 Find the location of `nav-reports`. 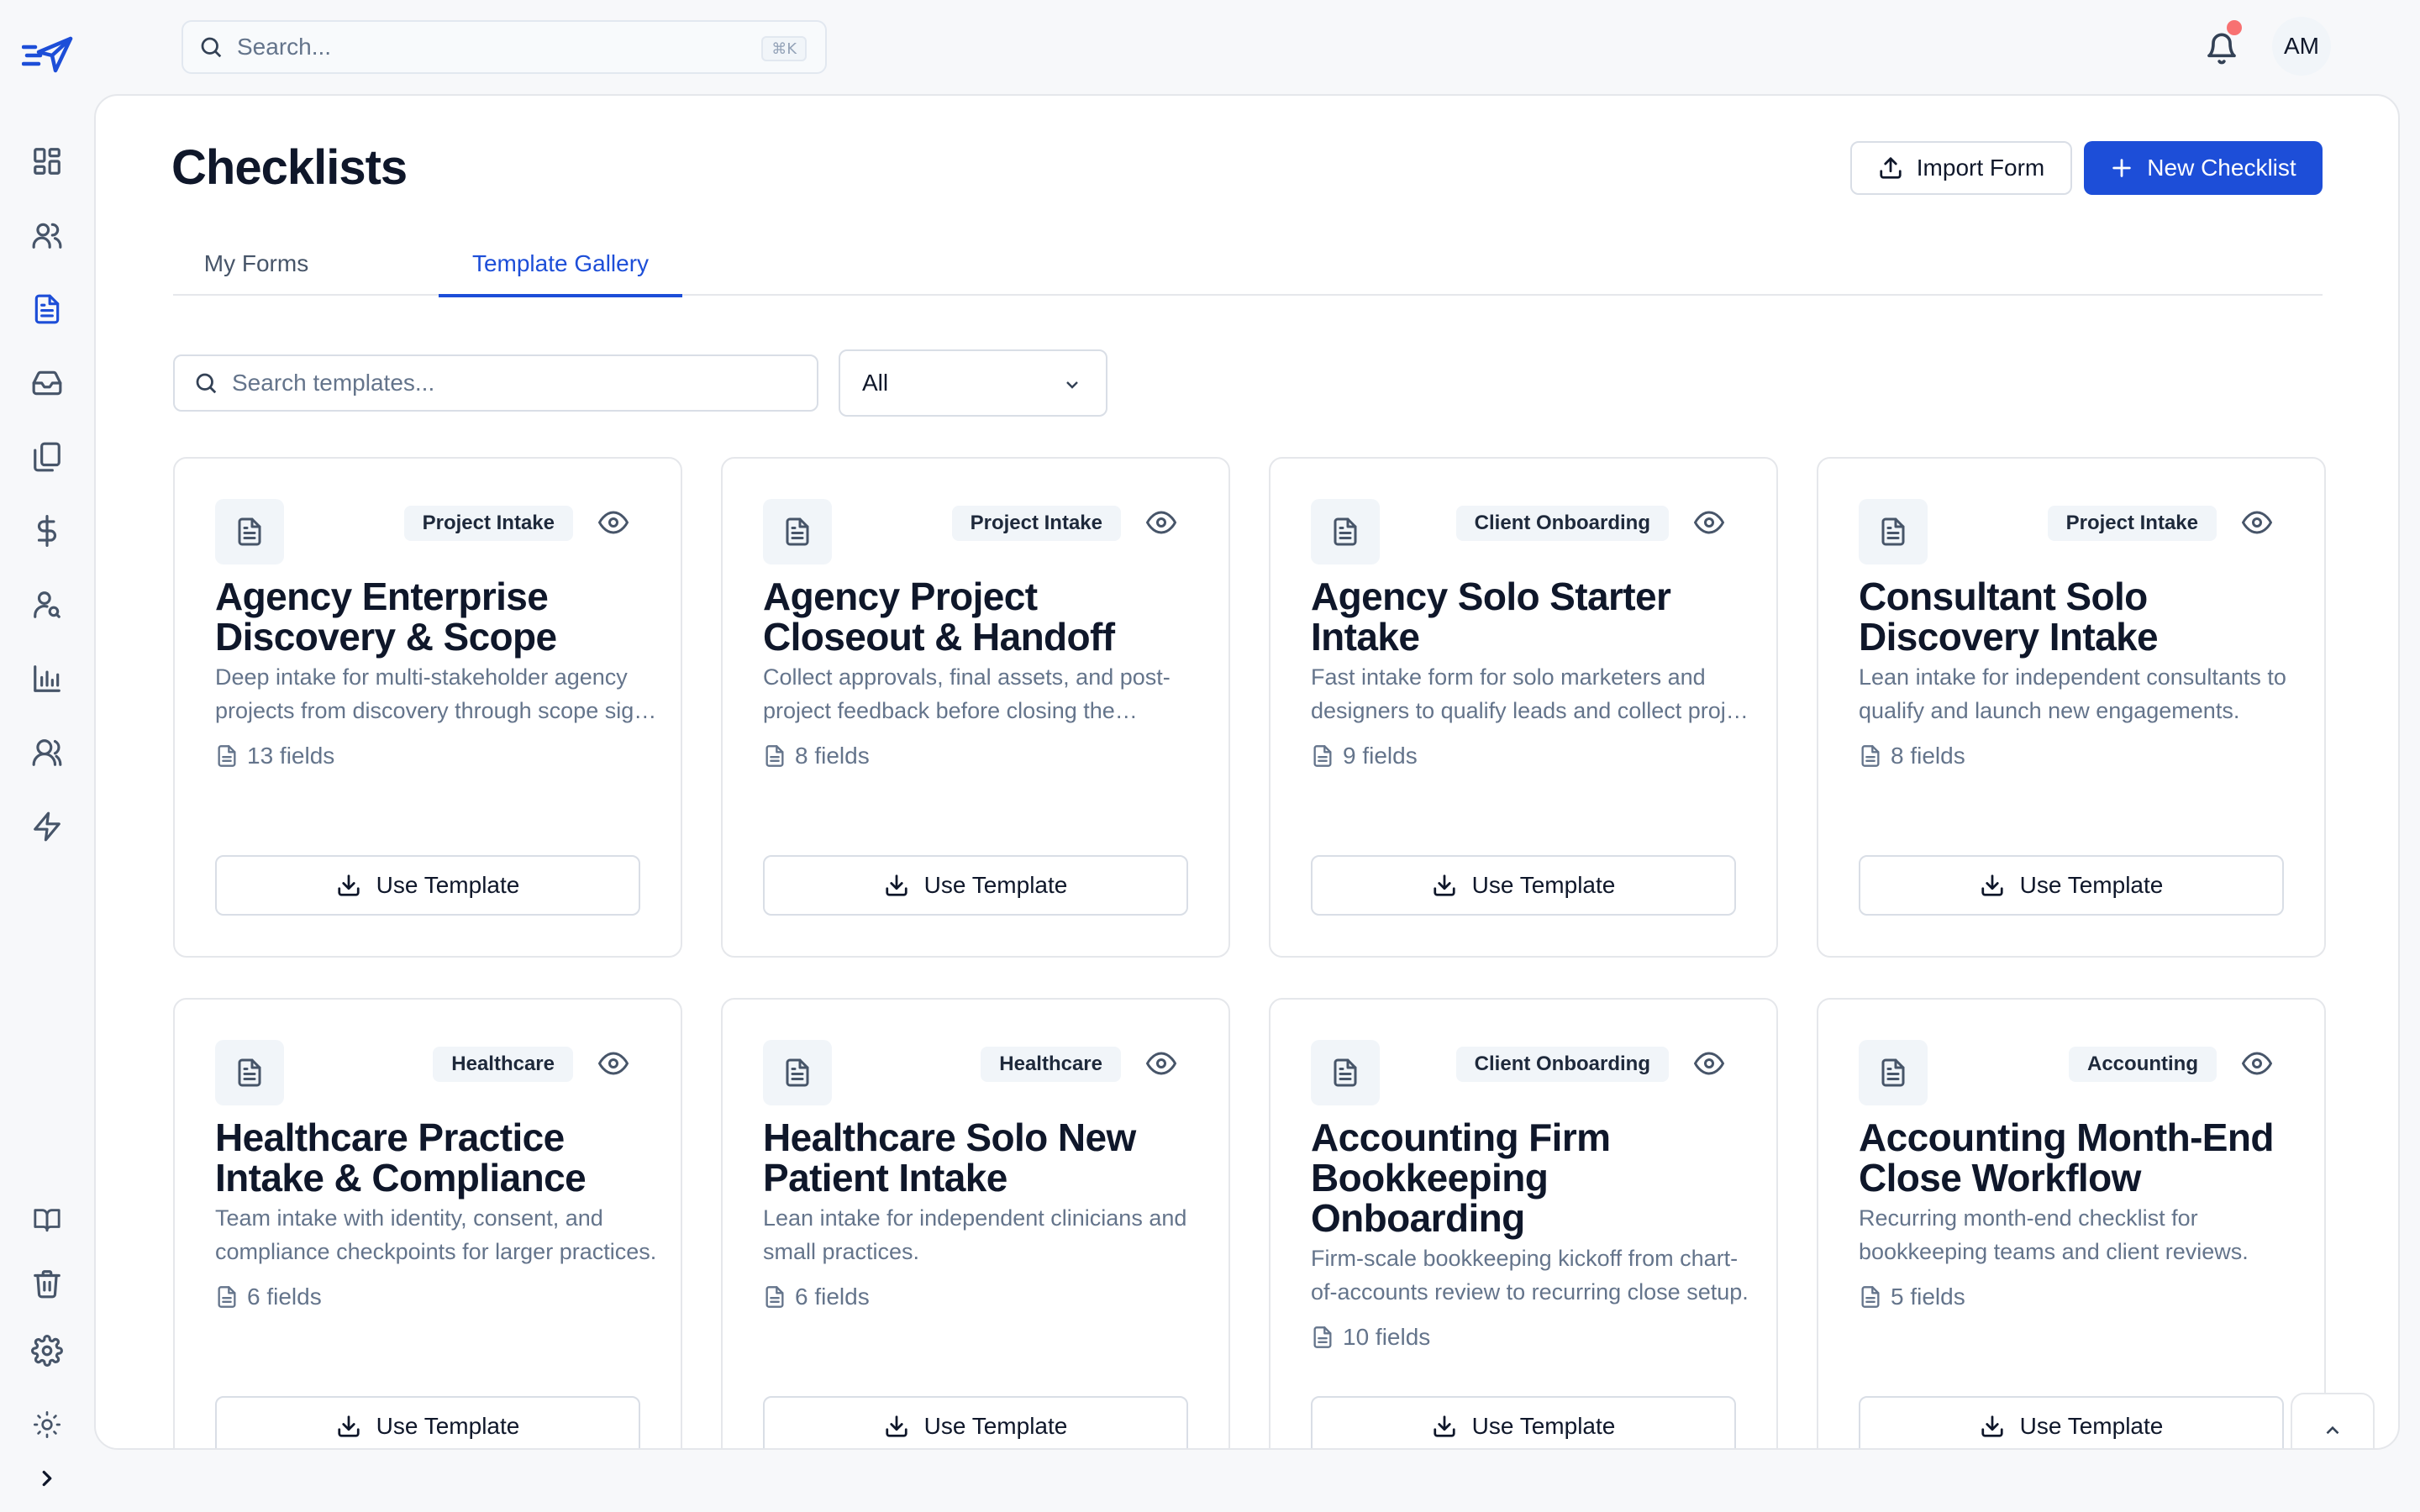

nav-reports is located at coordinates (47, 678).